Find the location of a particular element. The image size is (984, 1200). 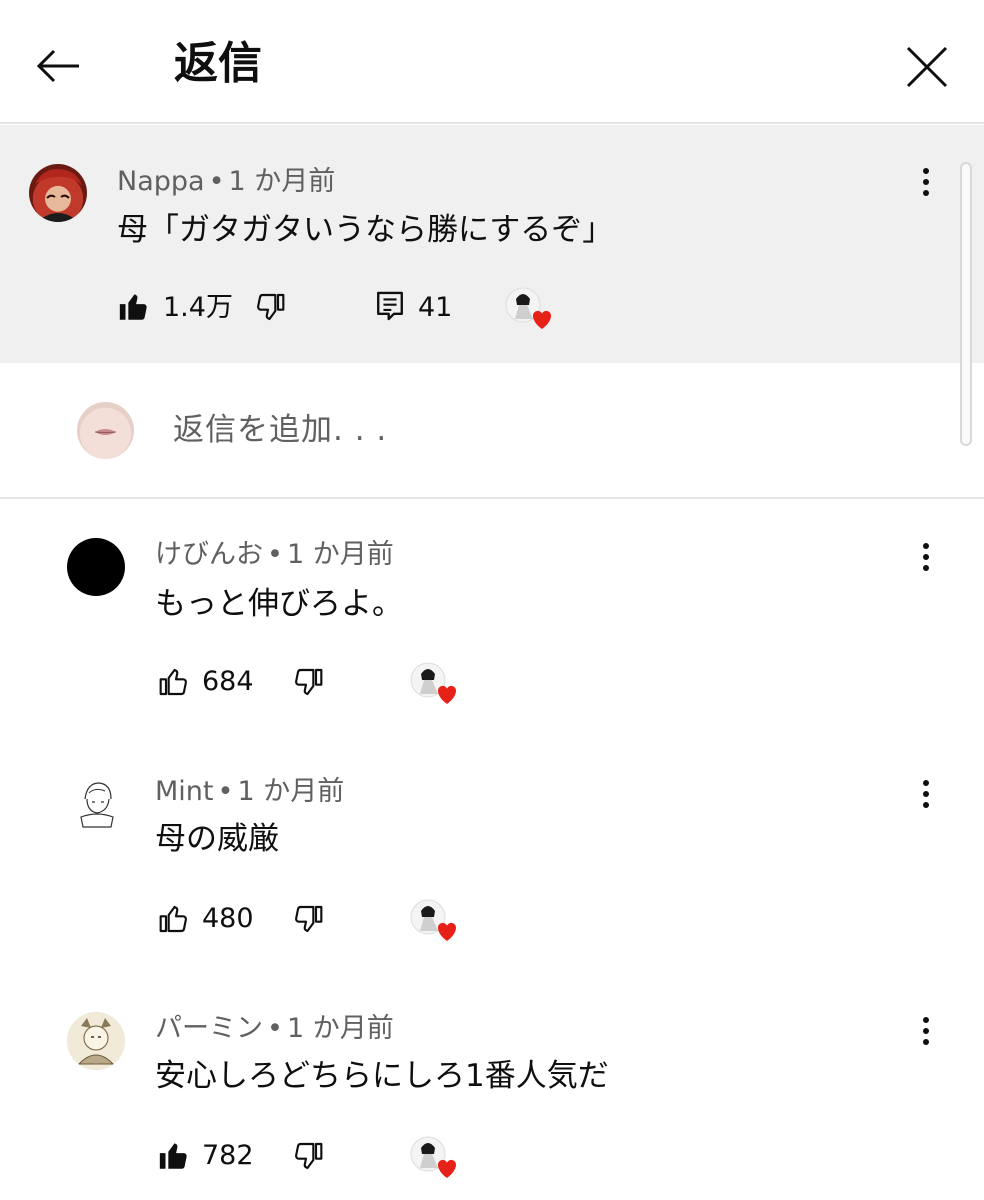

add-reply-row: 返信を追加. . . is located at coordinates (492, 431).